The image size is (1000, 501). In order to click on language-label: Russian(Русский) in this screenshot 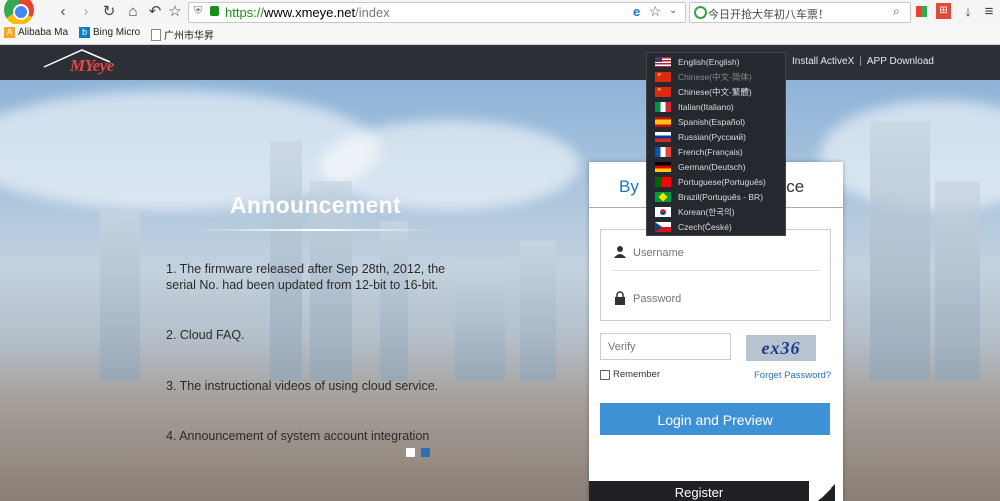, I will do `click(712, 137)`.